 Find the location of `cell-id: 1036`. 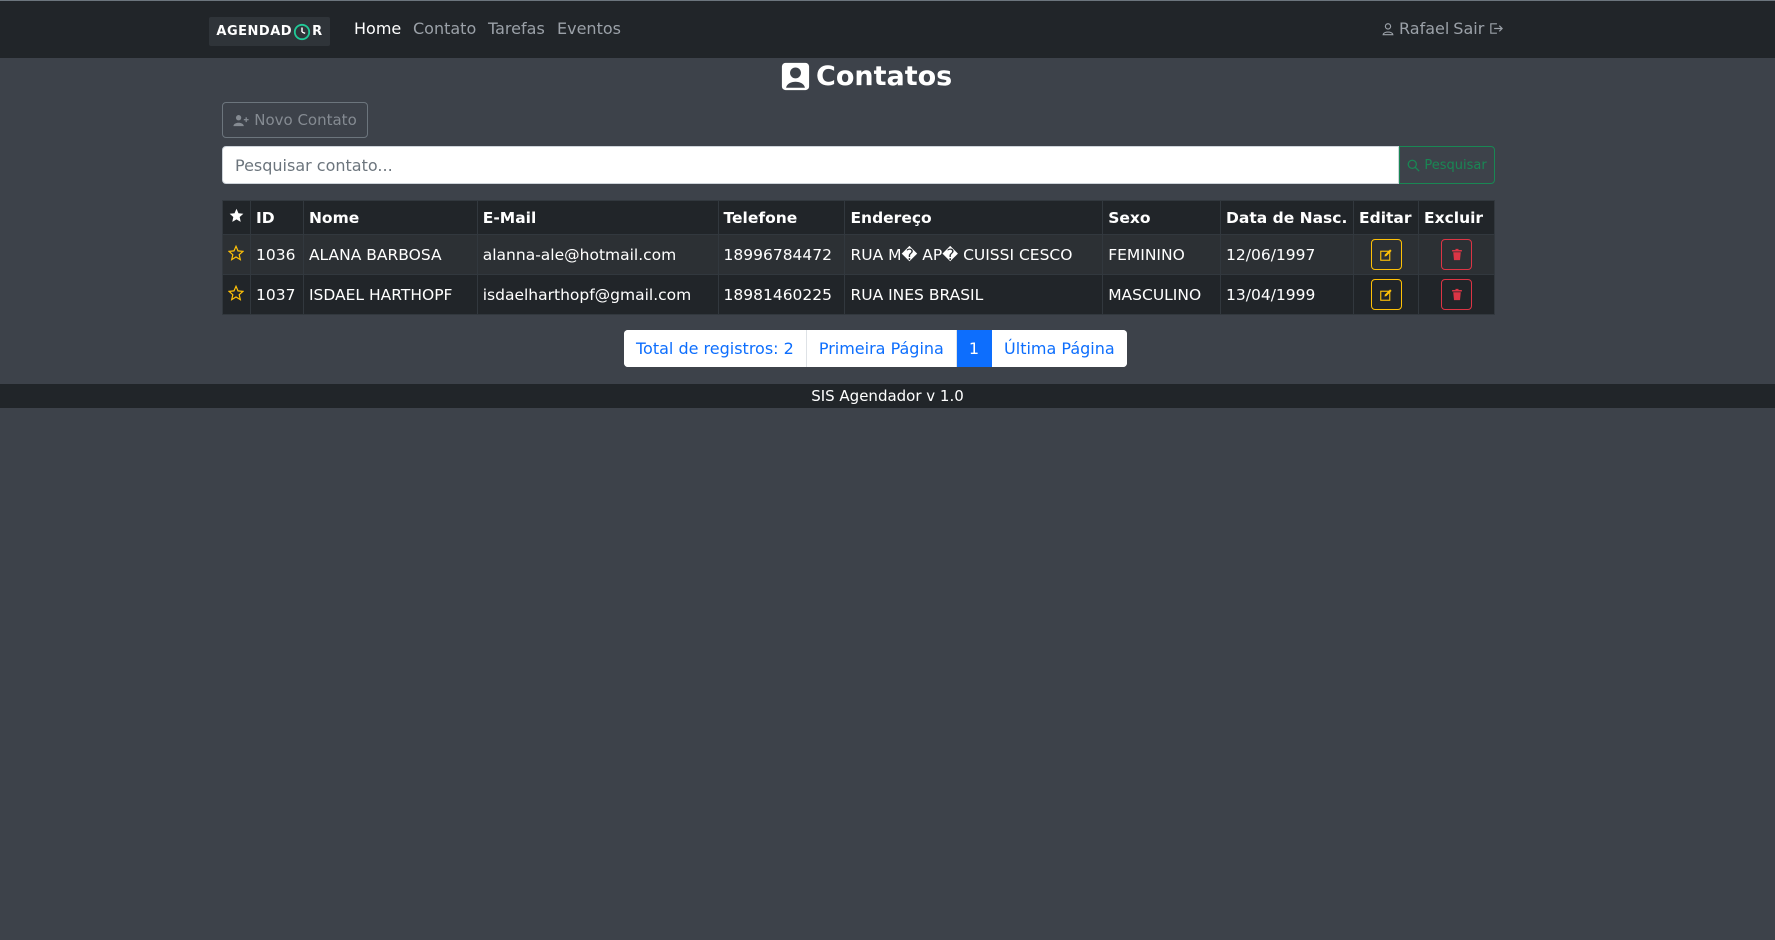

cell-id: 1036 is located at coordinates (276, 254).